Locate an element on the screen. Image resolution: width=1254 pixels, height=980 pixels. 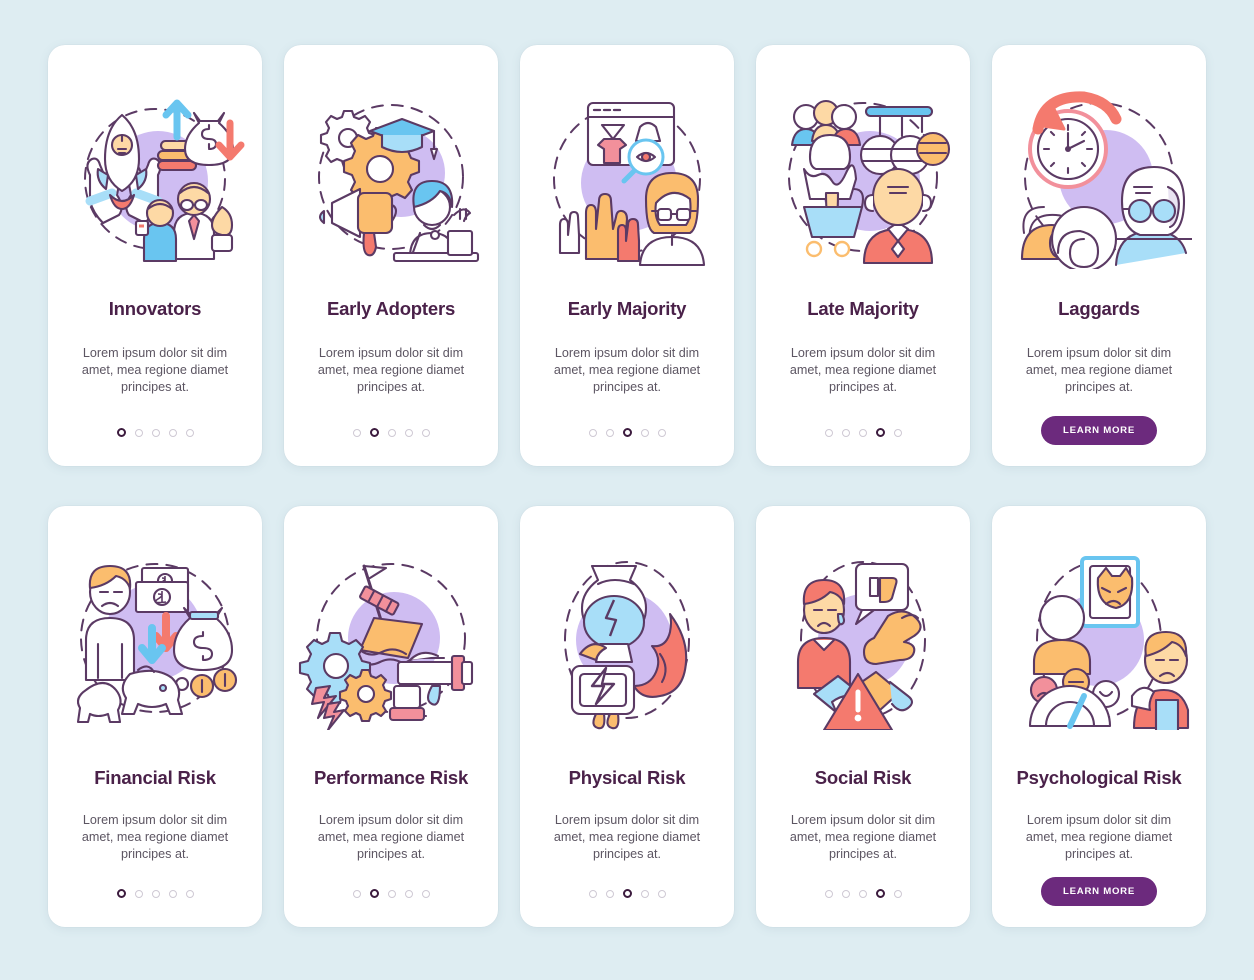
gears-graduation-cap-megaphone-speaker-icon is located at coordinates (391, 176).